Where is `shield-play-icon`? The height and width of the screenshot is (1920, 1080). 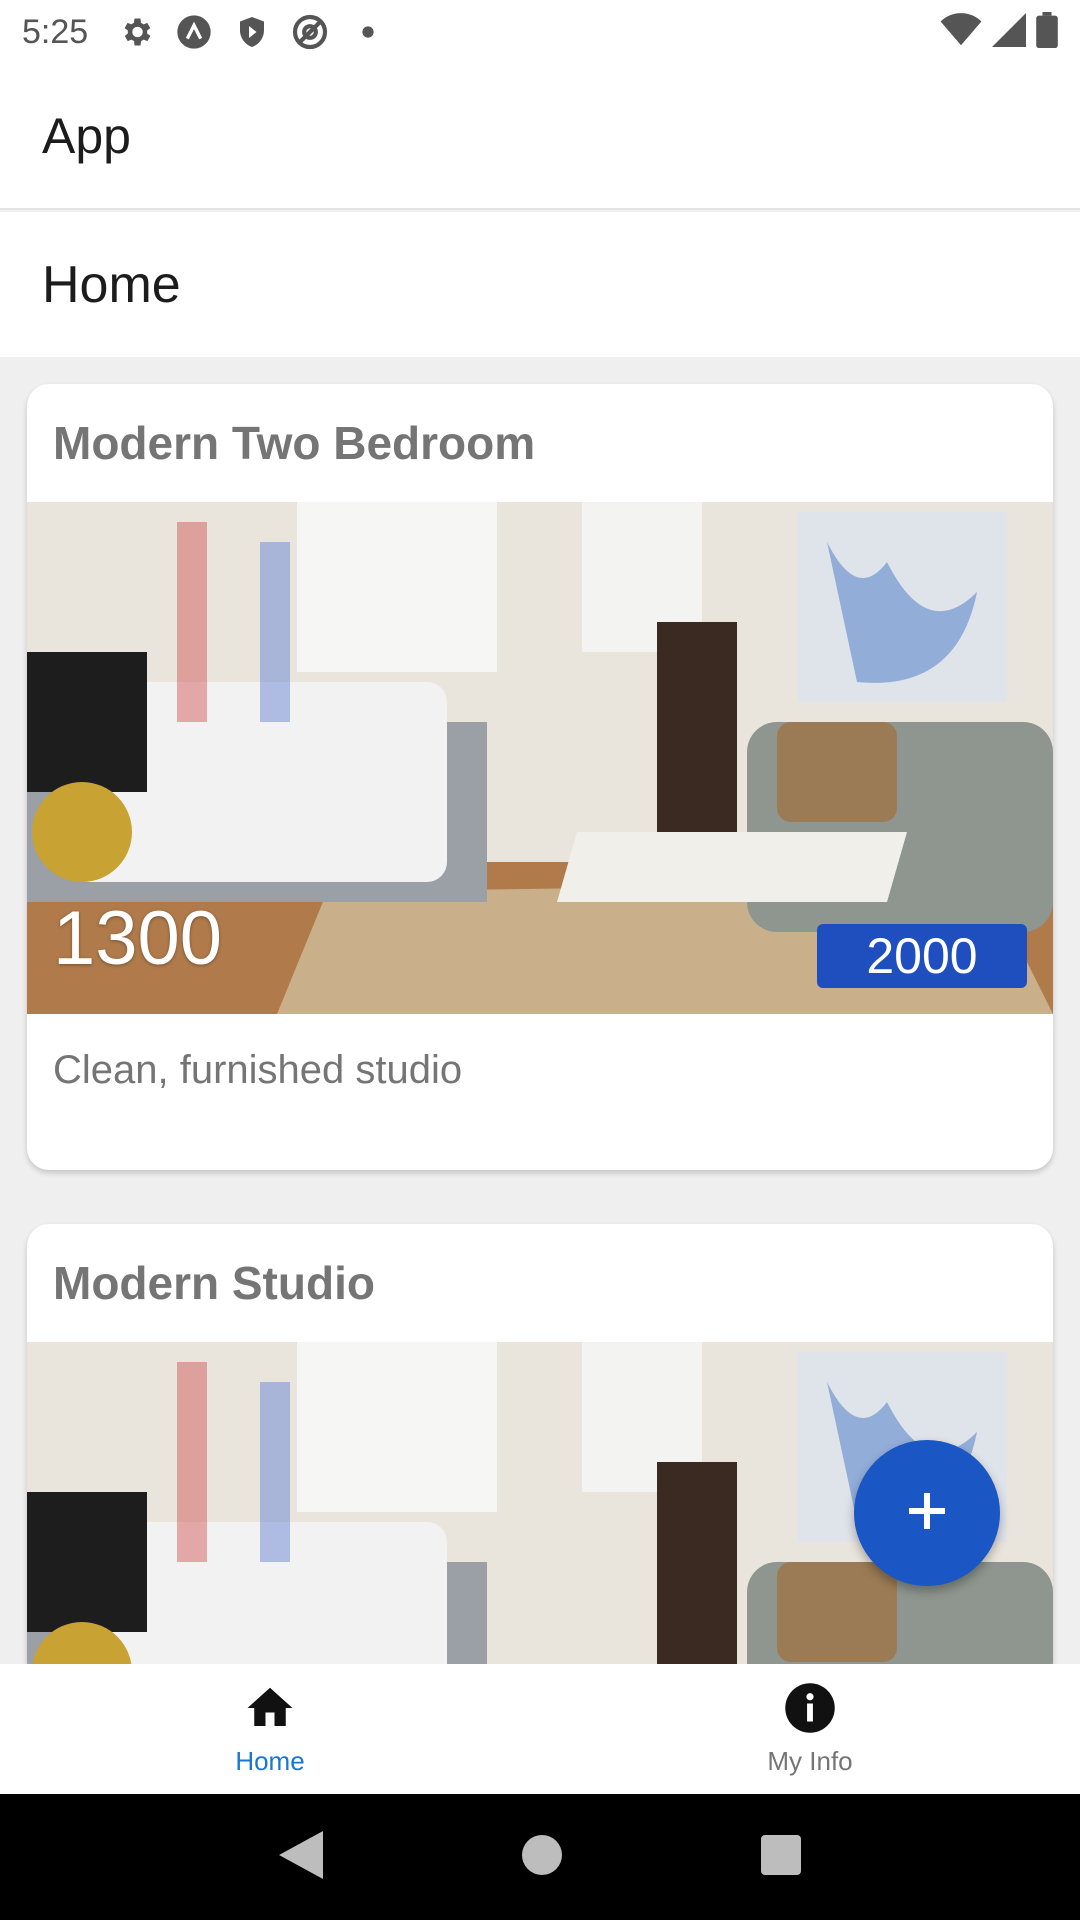
shield-play-icon is located at coordinates (252, 32).